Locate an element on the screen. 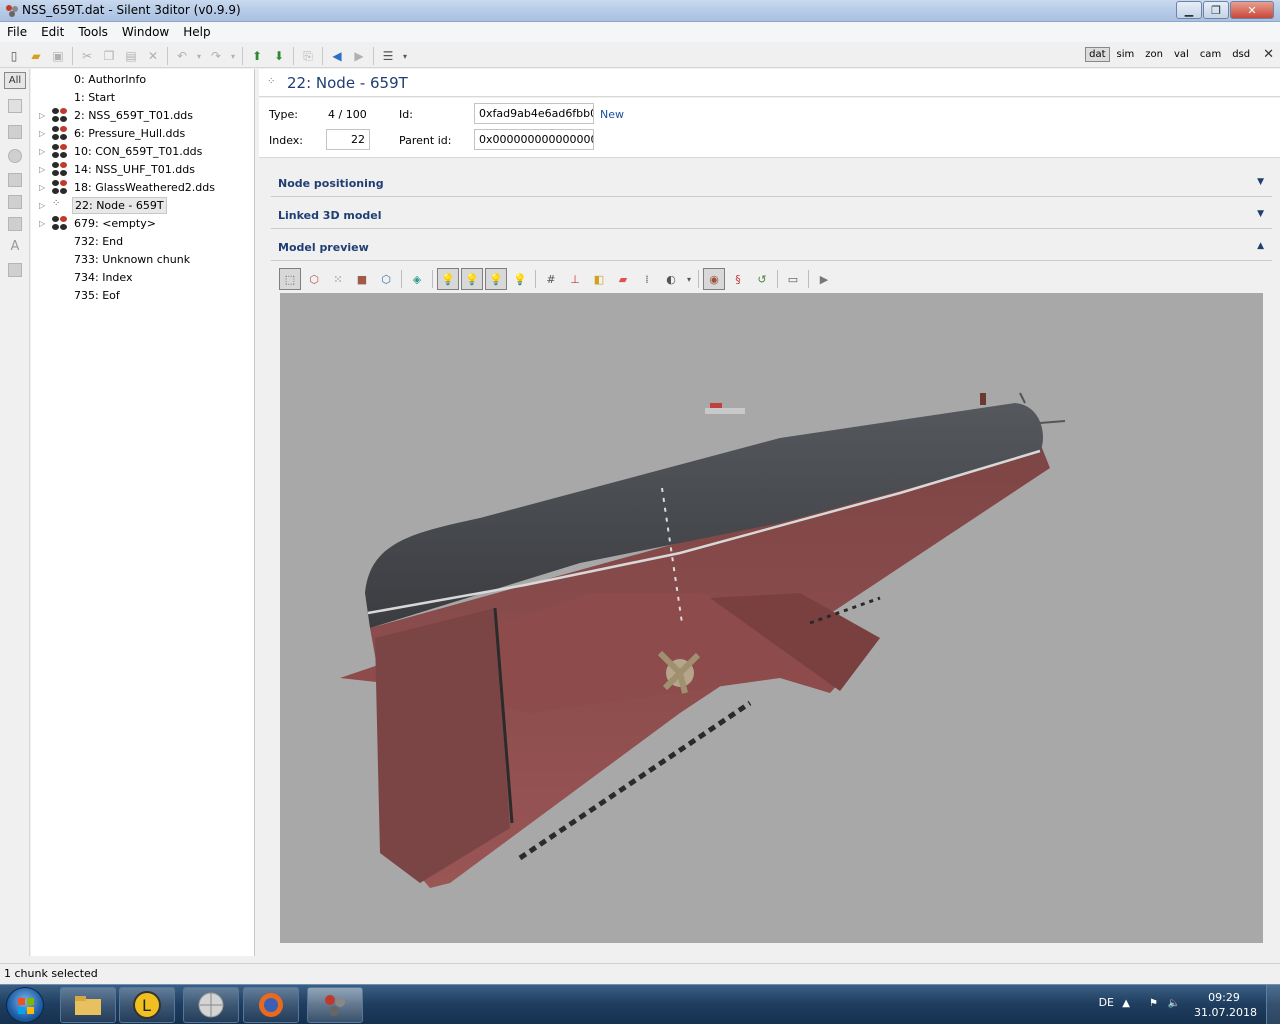  open-folder-icon: ▰ is located at coordinates (36, 56).